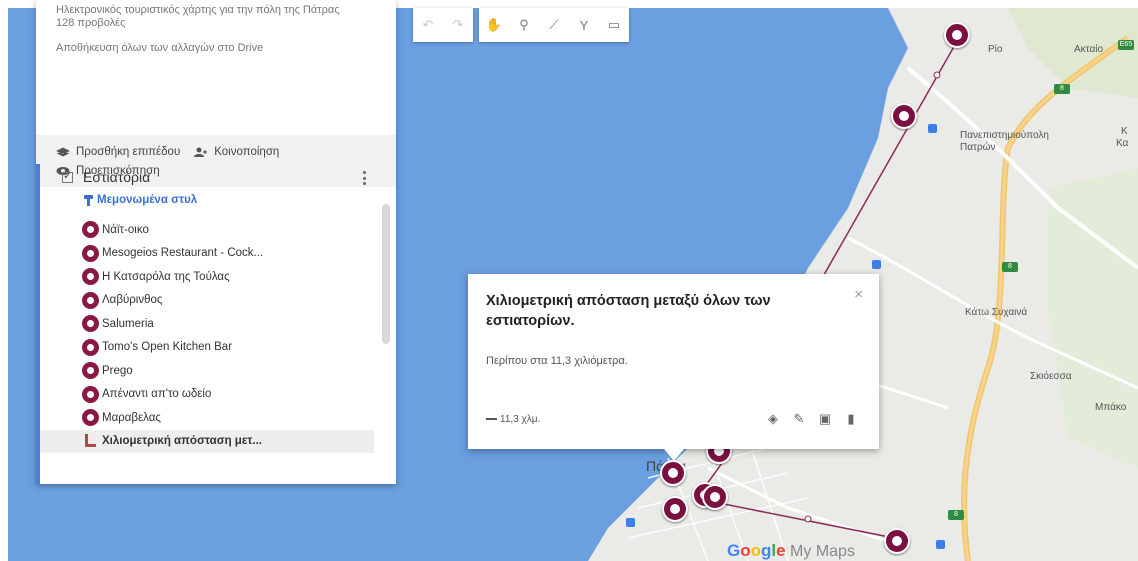 The height and width of the screenshot is (561, 1138). What do you see at coordinates (157, 394) in the screenshot?
I see `item-label: Απέναντι απ'το ωδείο` at bounding box center [157, 394].